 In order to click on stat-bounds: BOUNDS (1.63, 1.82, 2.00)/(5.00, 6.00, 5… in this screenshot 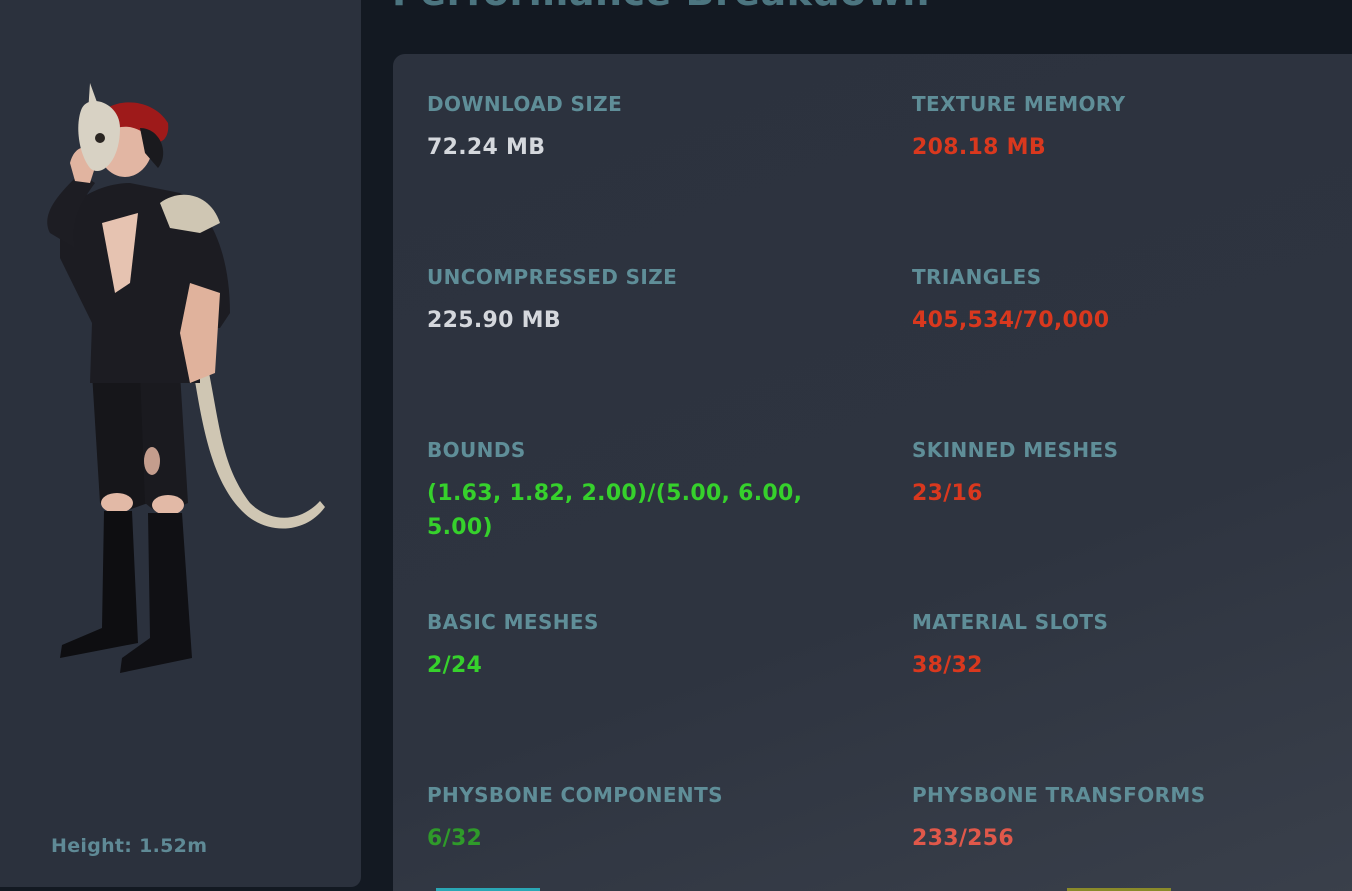, I will do `click(637, 491)`.